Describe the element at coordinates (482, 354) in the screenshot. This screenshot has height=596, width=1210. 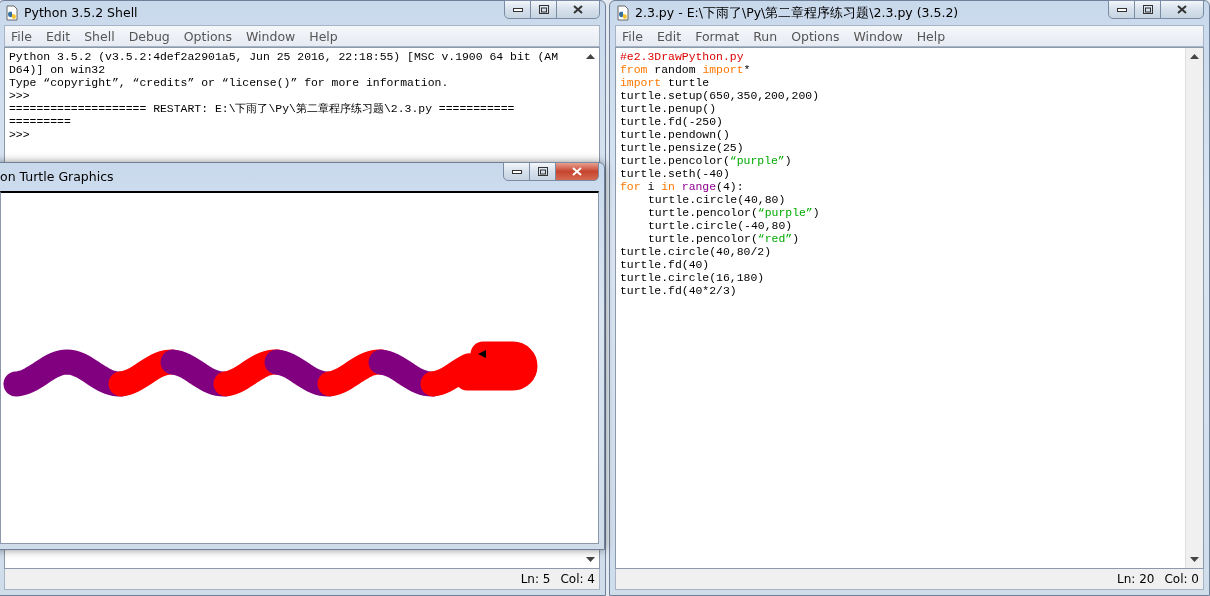
I see `turtle-cursor-icon` at that location.